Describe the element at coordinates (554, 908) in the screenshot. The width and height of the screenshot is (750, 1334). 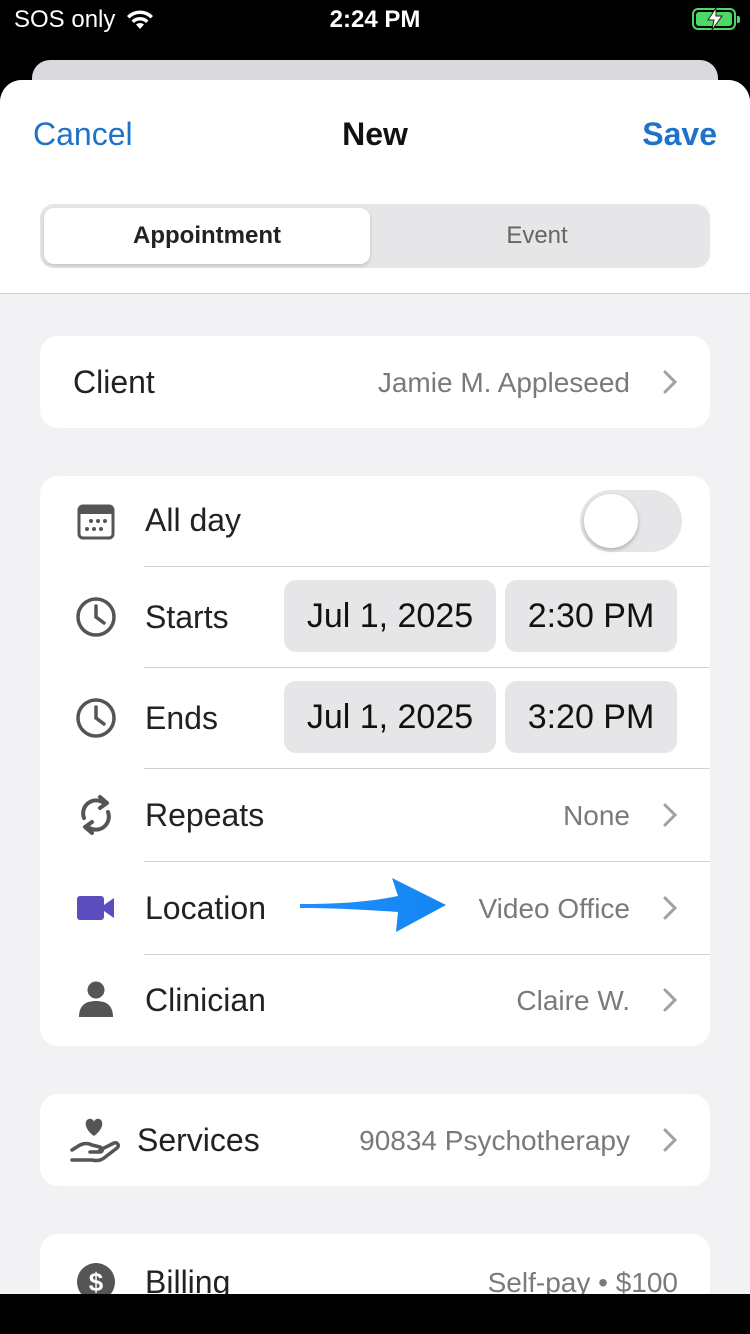
I see `location-value: Video Office` at that location.